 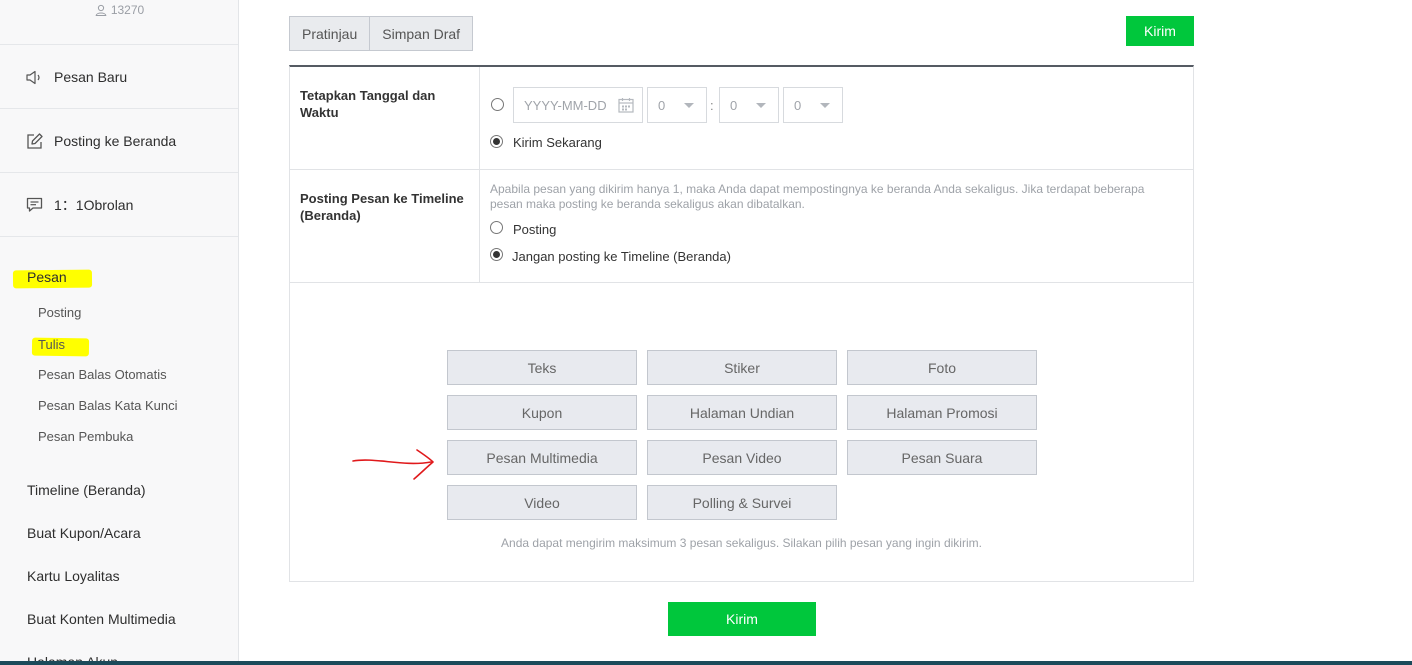 I want to click on send-now-radio, so click(x=496, y=141).